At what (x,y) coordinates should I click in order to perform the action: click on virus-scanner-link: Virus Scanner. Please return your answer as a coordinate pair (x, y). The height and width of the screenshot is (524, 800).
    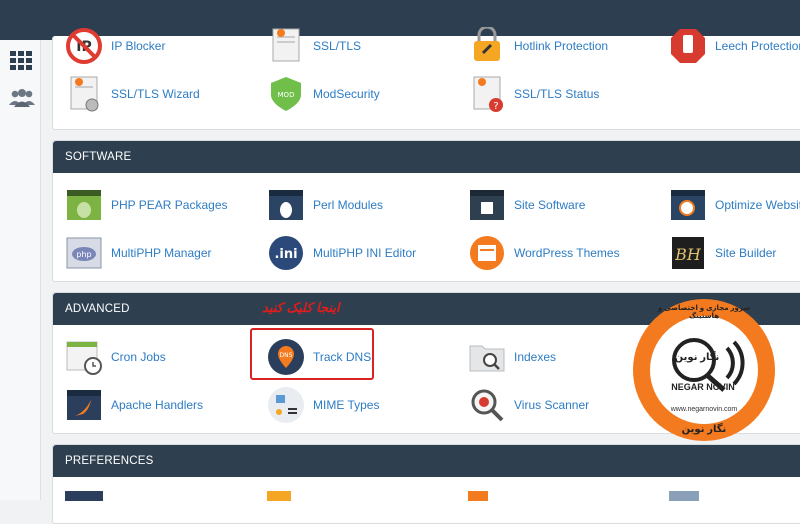
    Looking at the image, I should click on (528, 405).